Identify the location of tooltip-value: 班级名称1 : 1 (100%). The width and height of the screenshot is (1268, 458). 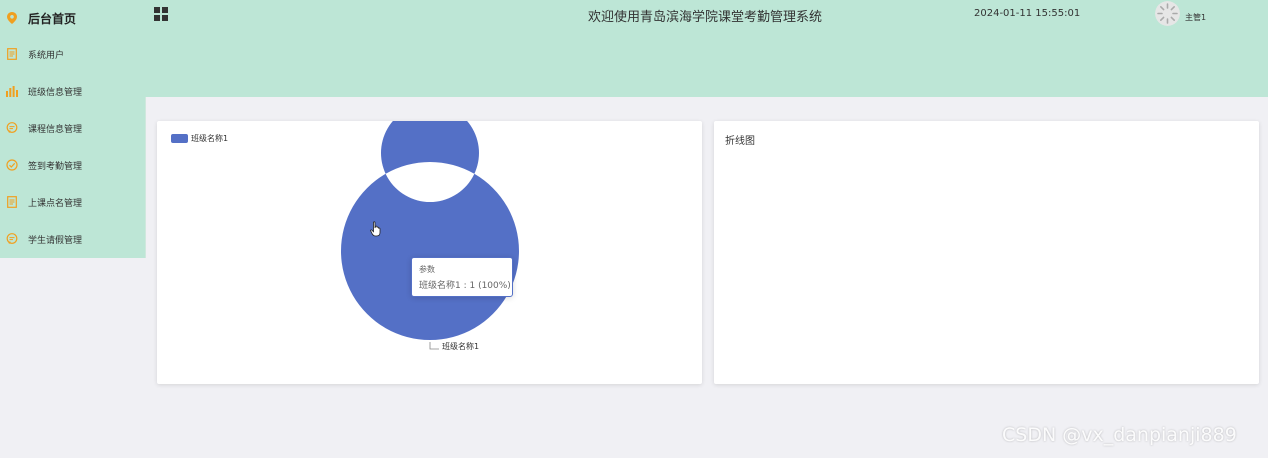
(465, 286).